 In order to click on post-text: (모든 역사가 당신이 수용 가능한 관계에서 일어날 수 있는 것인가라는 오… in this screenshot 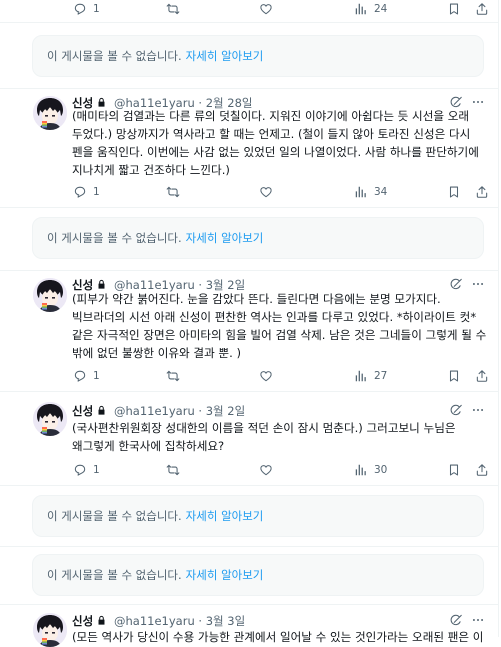, I will do `click(278, 637)`.